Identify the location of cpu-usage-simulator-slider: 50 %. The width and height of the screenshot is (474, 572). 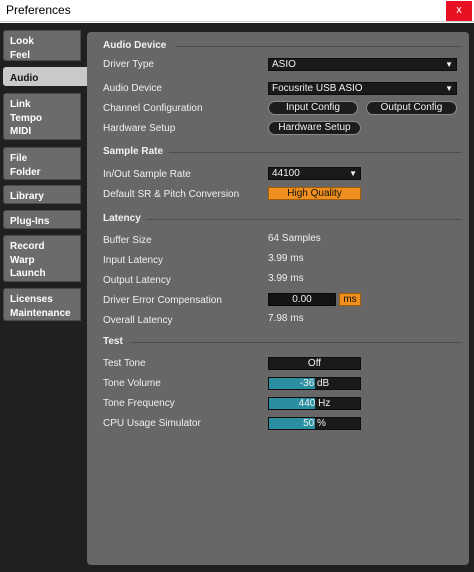
(314, 423).